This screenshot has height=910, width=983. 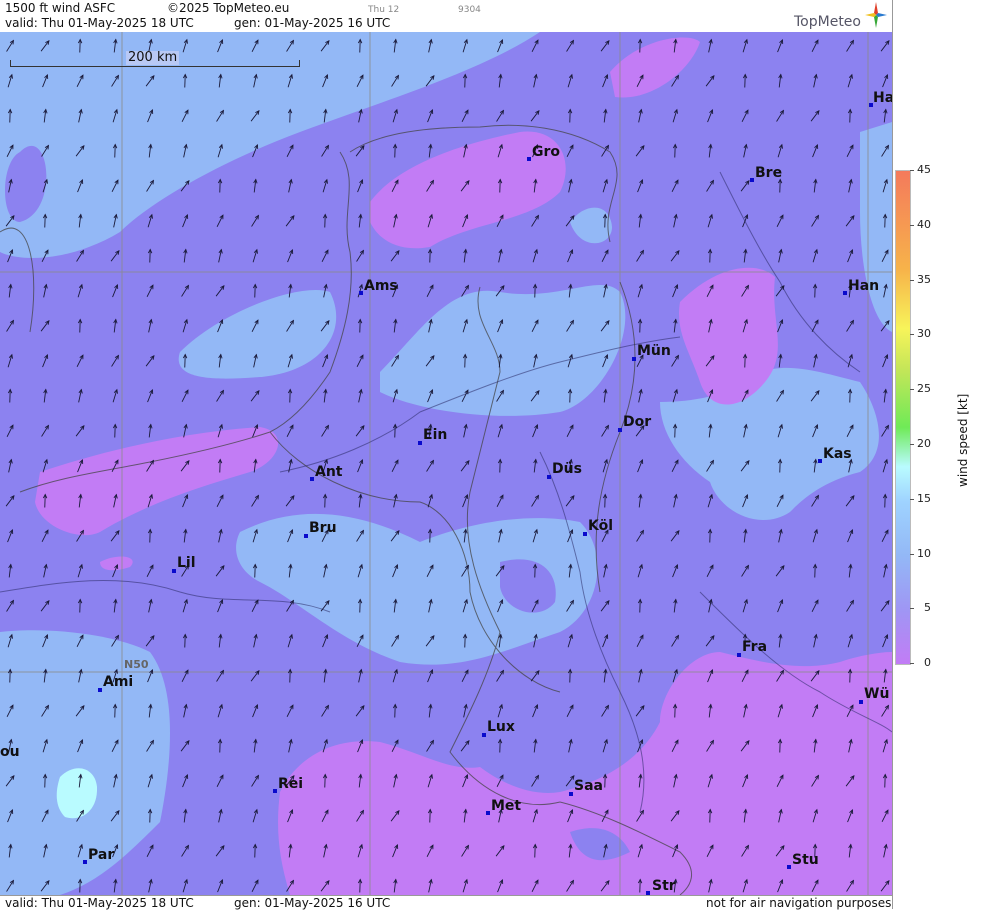 I want to click on city-label: Par, so click(x=101, y=855).